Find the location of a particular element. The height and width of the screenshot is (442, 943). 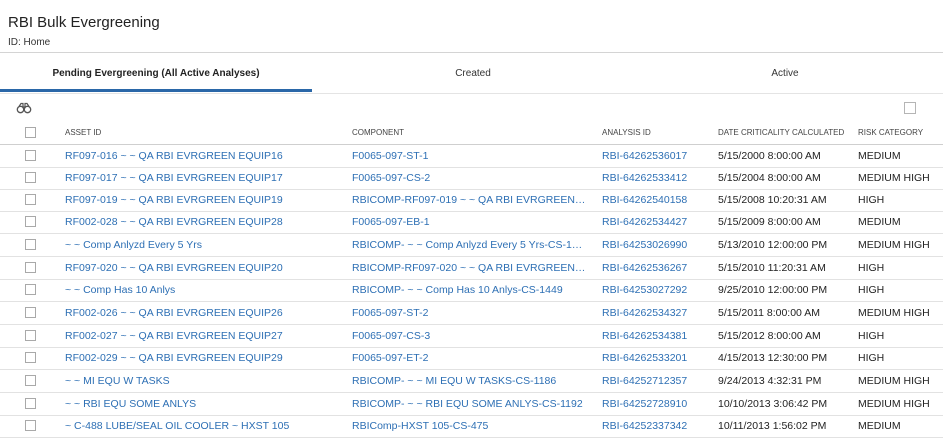

component-link: F0065-097-CS-2 is located at coordinates (469, 178).